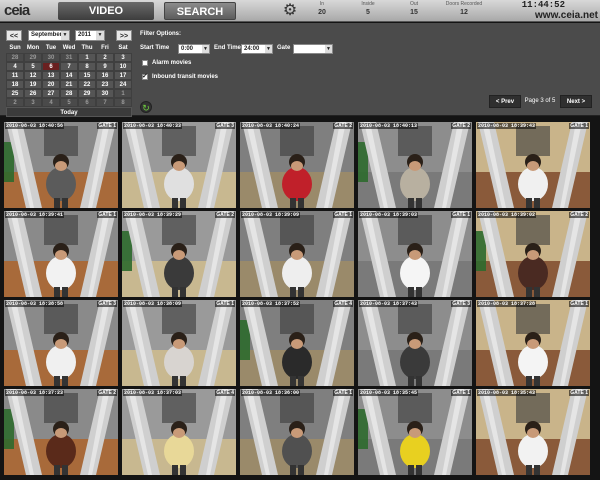 The height and width of the screenshot is (480, 600). I want to click on video-thumbnail: 2010-08-03 18:39:29 GATE 2, so click(179, 254).